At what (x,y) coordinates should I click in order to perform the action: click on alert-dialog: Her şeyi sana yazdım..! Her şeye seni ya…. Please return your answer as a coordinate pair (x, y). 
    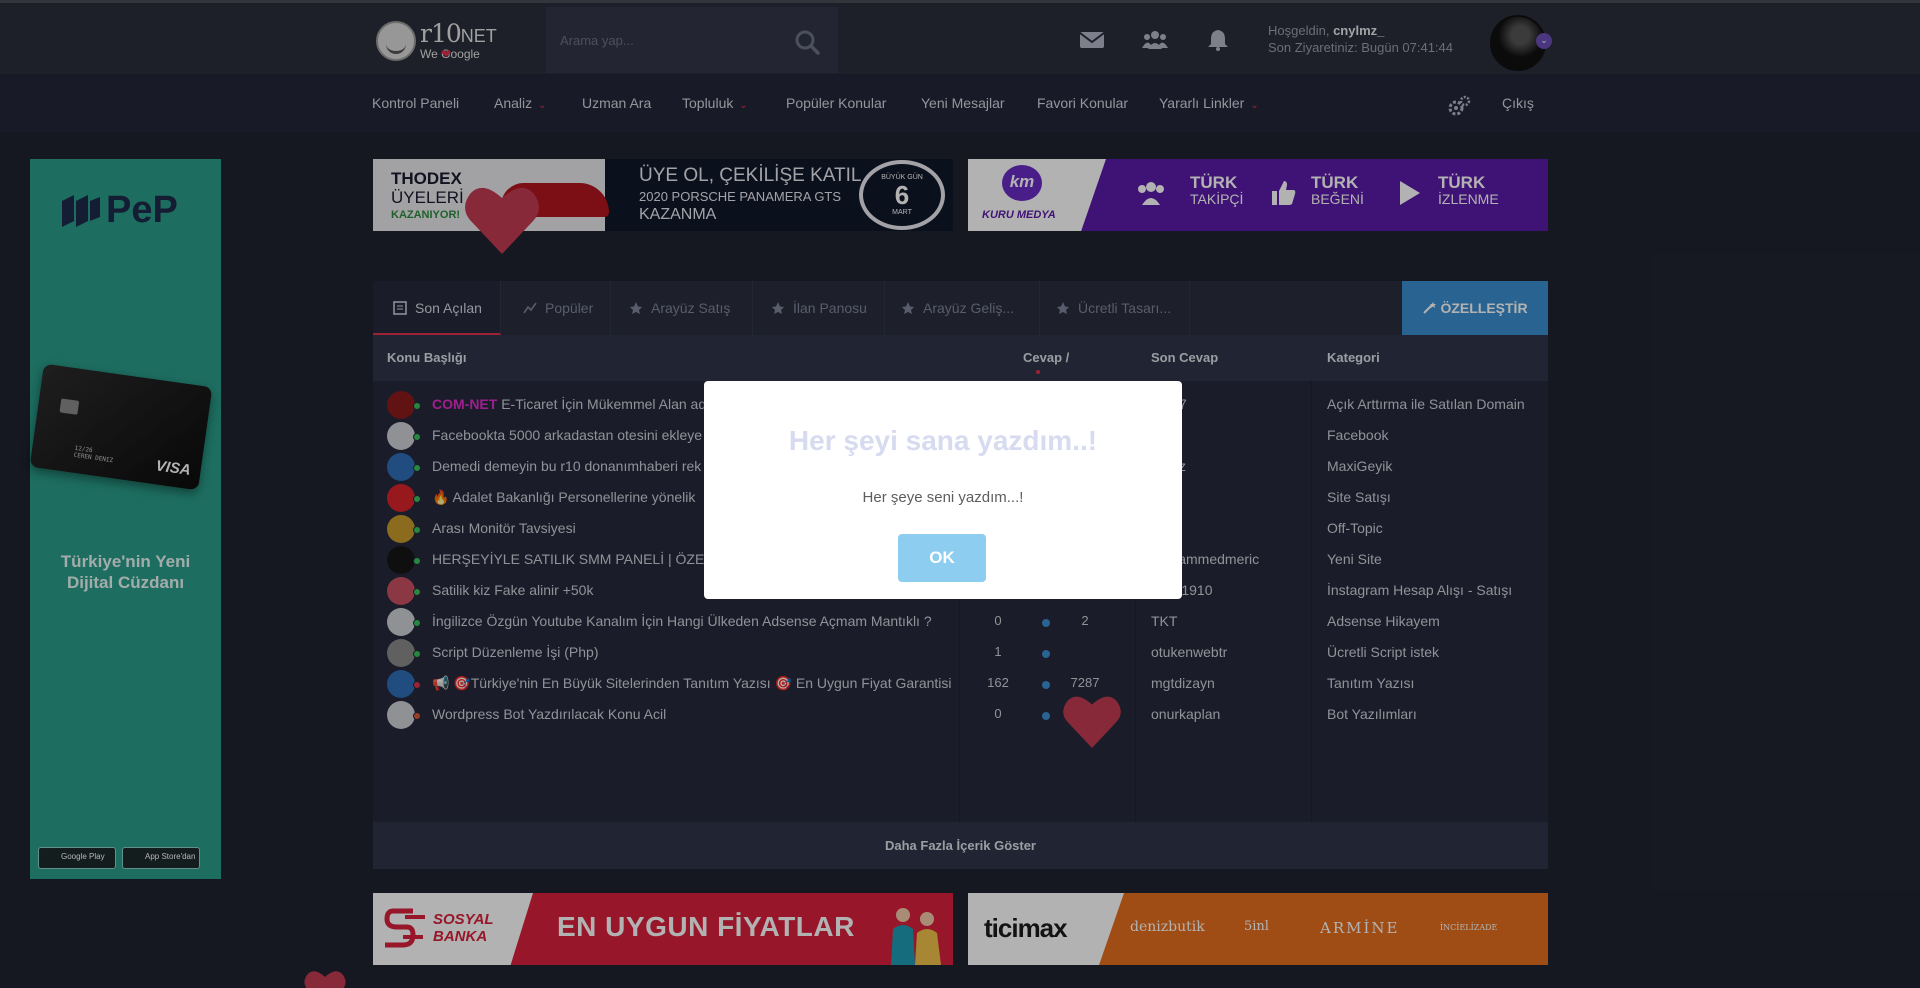
    Looking at the image, I should click on (943, 490).